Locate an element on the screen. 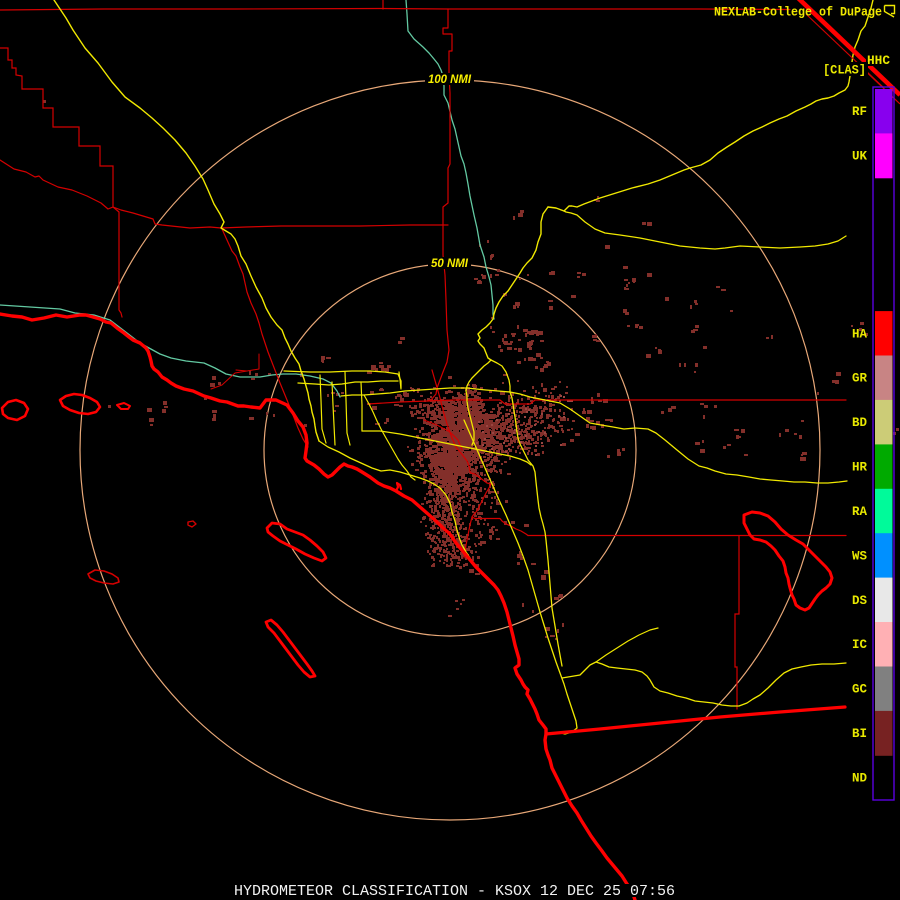 Image resolution: width=900 pixels, height=900 pixels. svg-text: RA is located at coordinates (859, 512).